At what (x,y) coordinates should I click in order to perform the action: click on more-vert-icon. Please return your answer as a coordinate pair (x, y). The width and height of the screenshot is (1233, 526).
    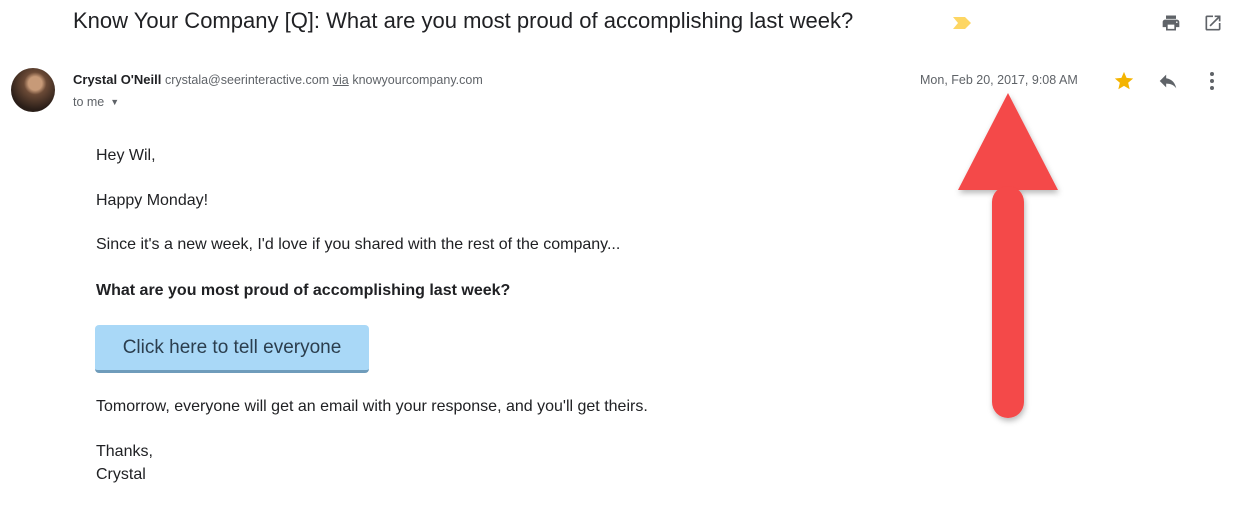
    Looking at the image, I should click on (1212, 81).